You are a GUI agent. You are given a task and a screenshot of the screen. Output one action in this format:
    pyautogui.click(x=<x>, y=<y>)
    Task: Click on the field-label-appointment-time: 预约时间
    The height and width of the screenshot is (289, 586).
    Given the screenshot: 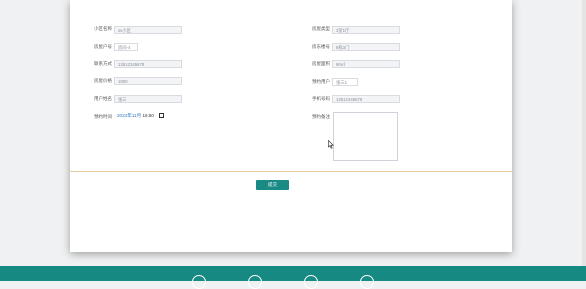 What is the action you would take?
    pyautogui.click(x=103, y=116)
    